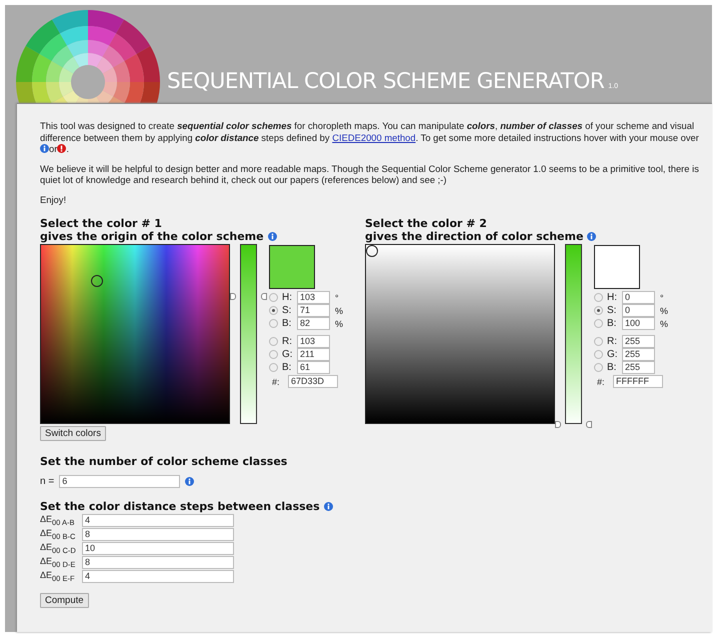 The image size is (716, 636). I want to click on input-field: 71, so click(313, 310).